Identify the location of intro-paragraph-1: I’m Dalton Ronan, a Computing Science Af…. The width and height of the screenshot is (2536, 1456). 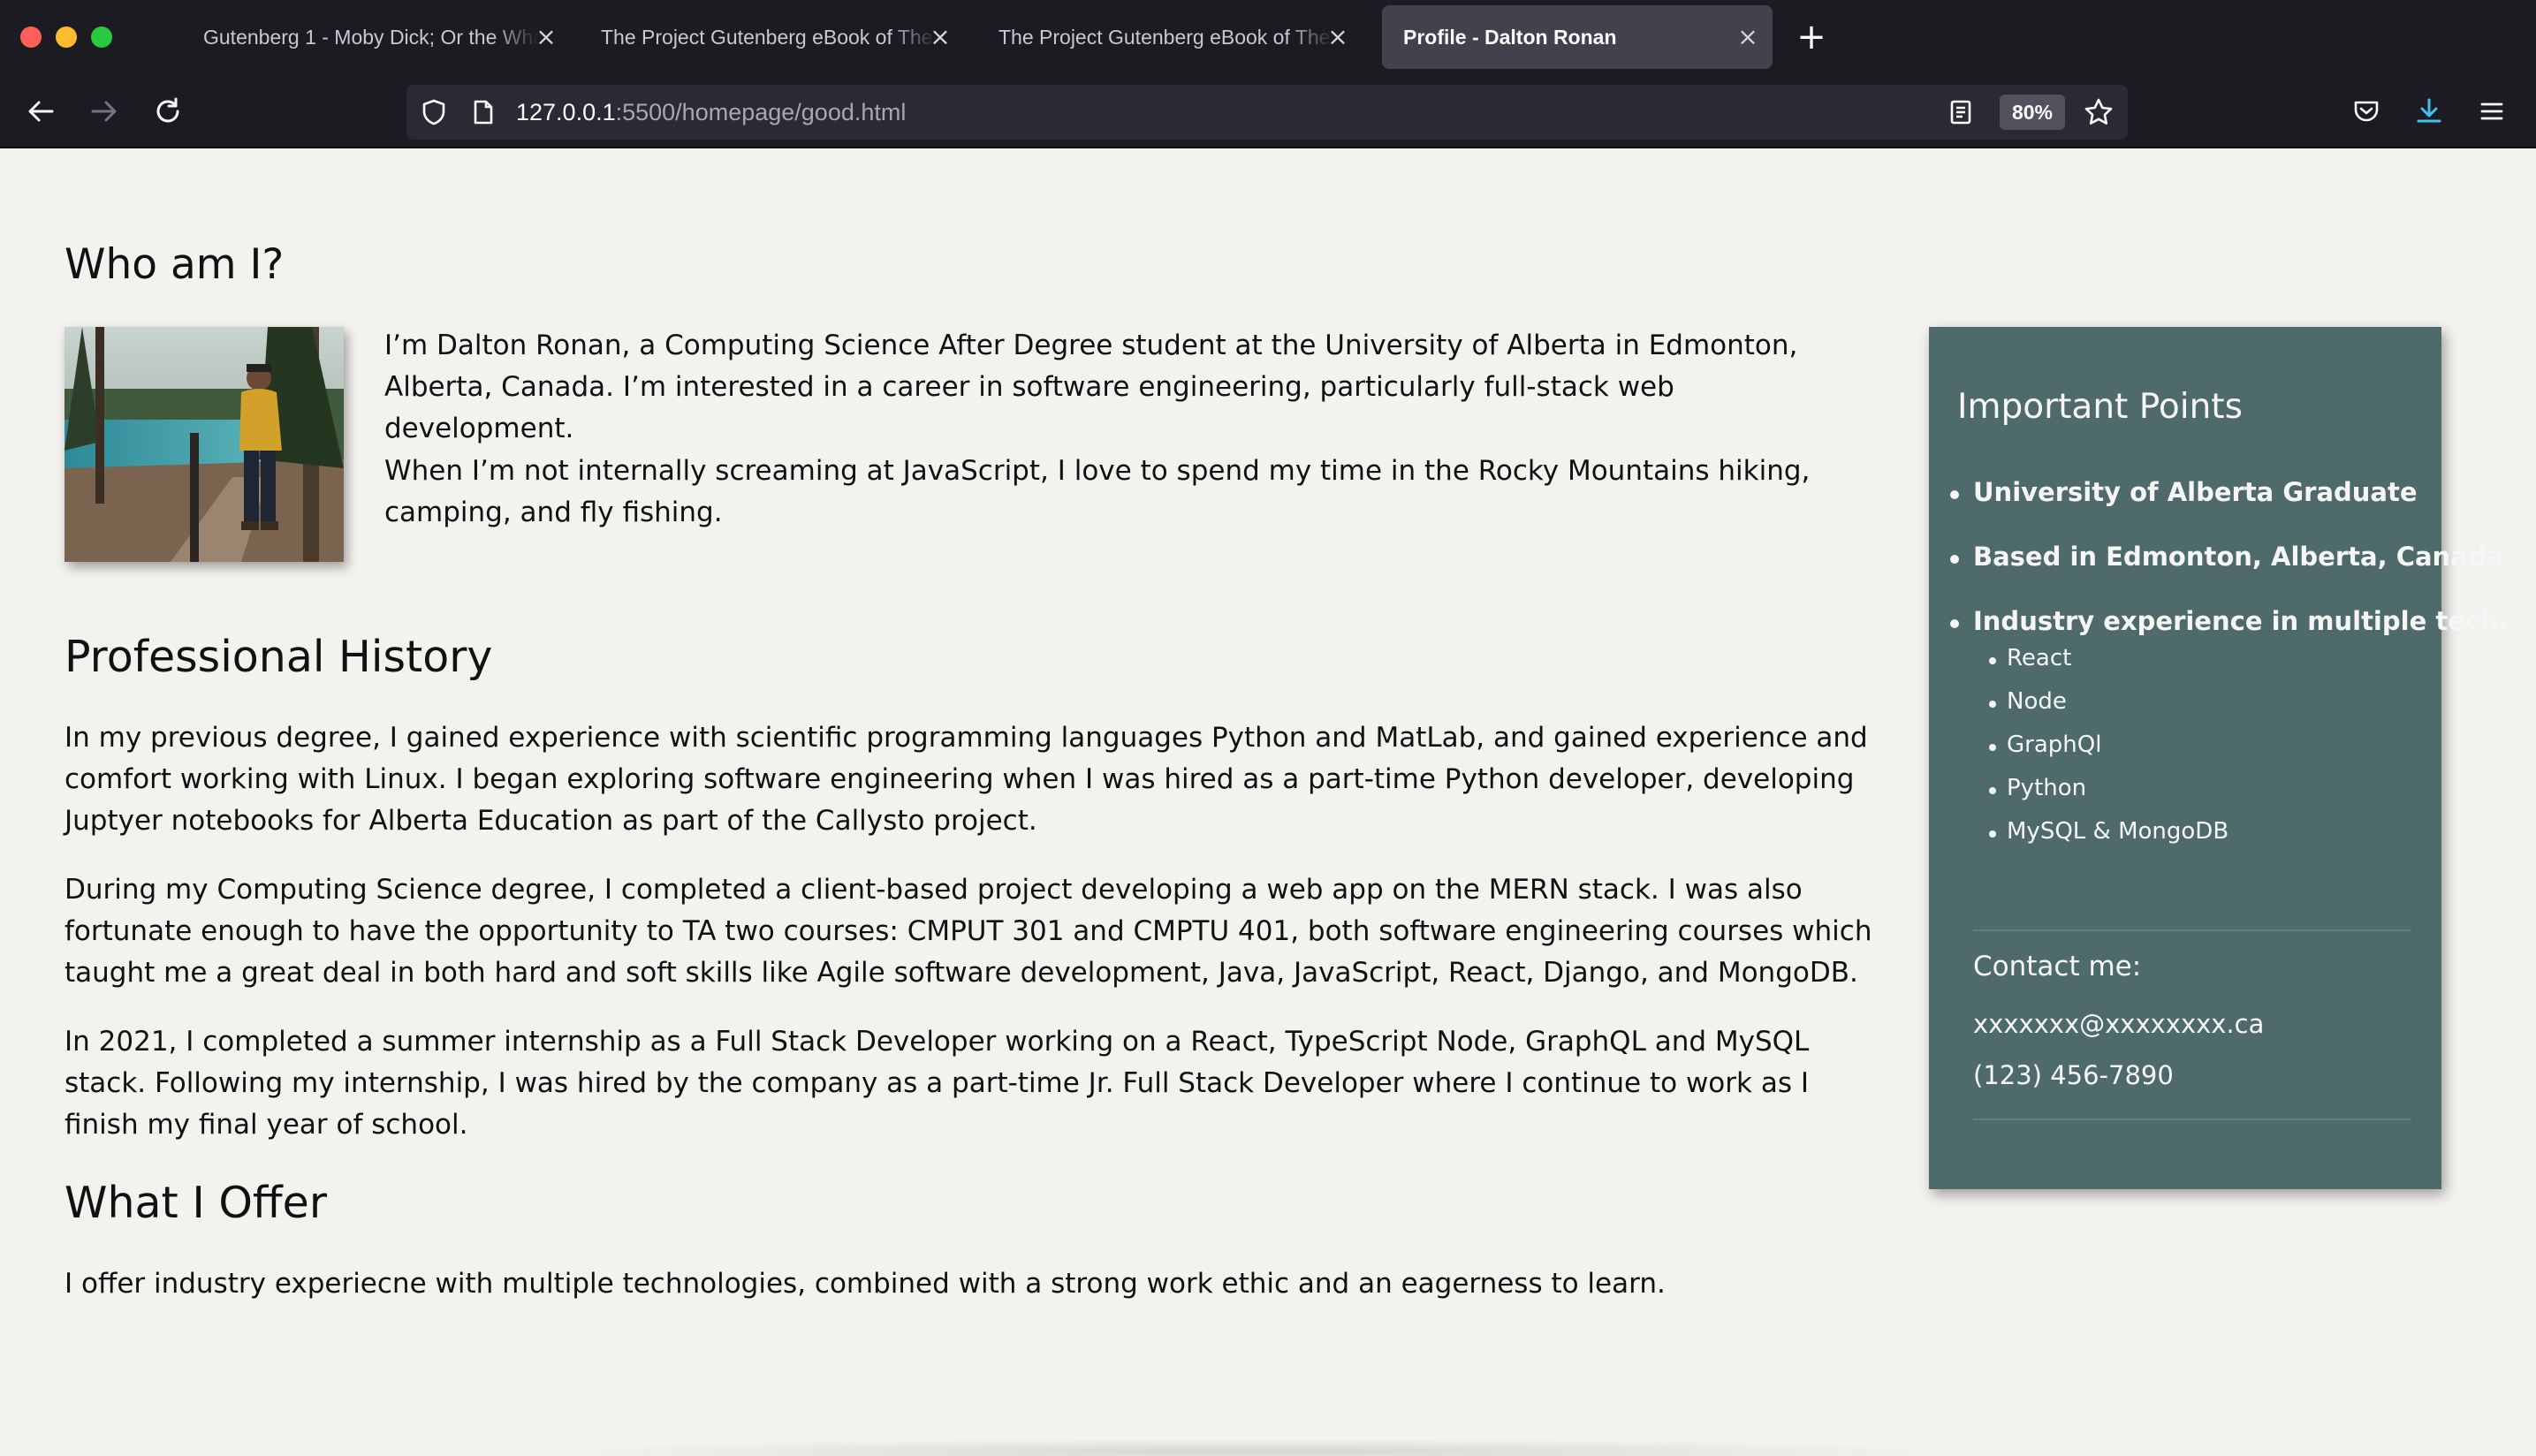
(1091, 387).